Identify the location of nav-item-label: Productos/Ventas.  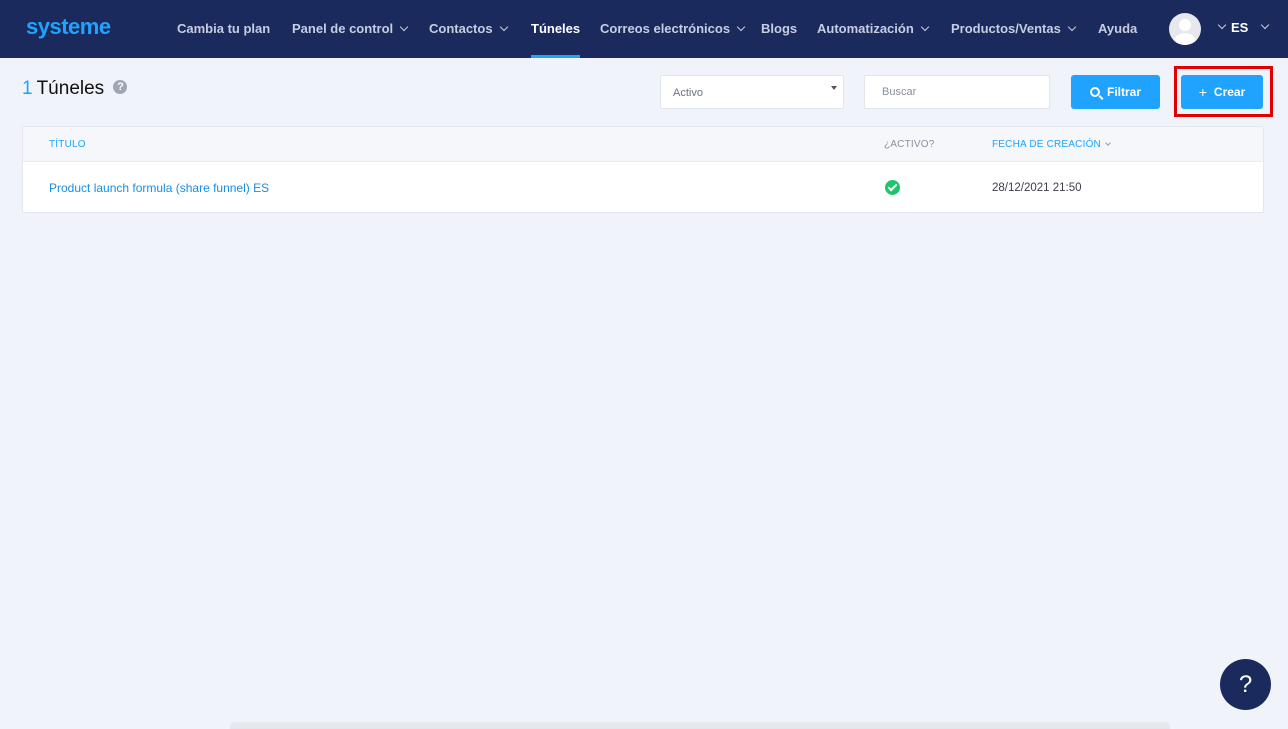
(1006, 28).